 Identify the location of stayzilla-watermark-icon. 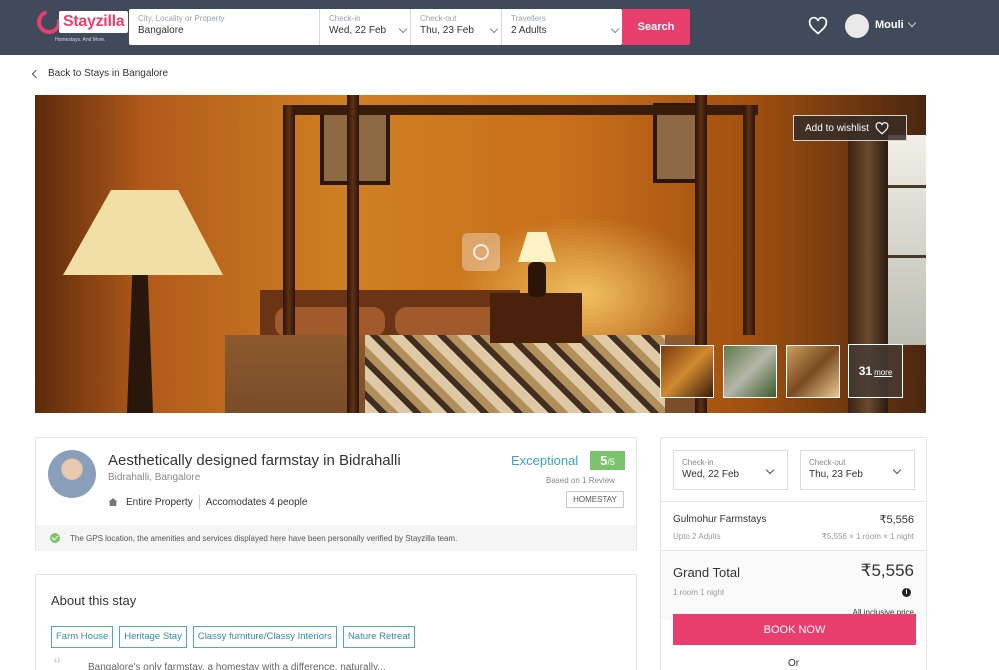
(481, 252).